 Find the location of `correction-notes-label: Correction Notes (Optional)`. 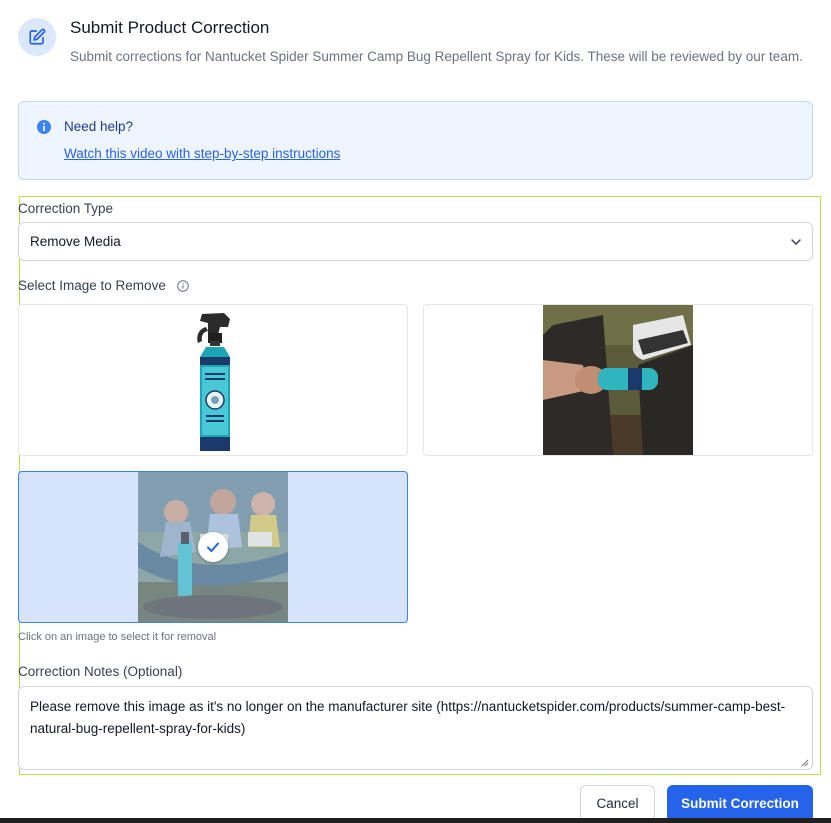

correction-notes-label: Correction Notes (Optional) is located at coordinates (100, 671).